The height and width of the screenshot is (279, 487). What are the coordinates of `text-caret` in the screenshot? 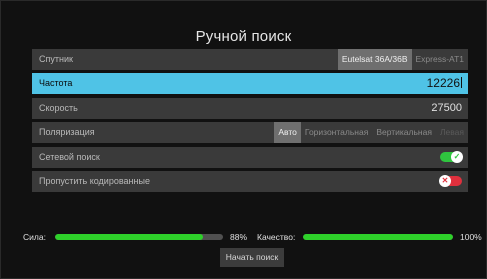 It's located at (461, 83).